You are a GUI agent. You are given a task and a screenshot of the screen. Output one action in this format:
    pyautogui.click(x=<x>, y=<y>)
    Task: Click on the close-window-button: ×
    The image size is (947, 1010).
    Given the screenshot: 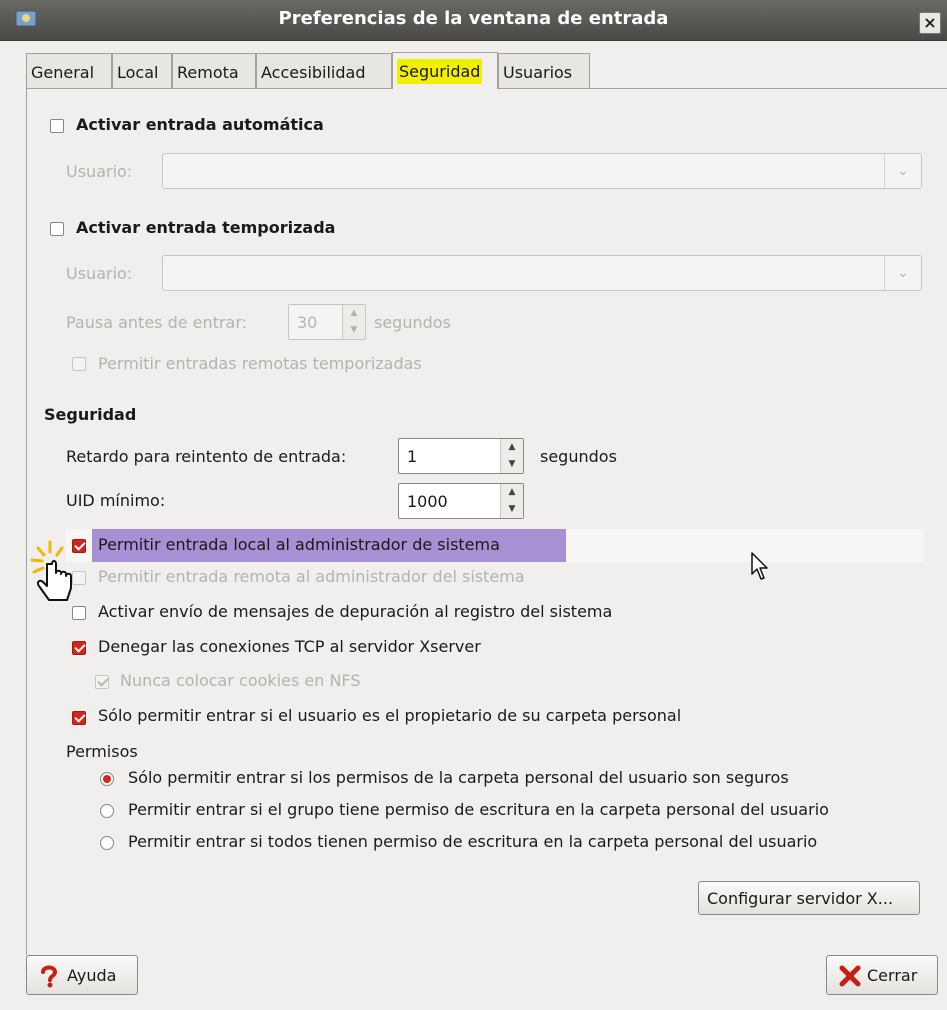 What is the action you would take?
    pyautogui.click(x=930, y=23)
    